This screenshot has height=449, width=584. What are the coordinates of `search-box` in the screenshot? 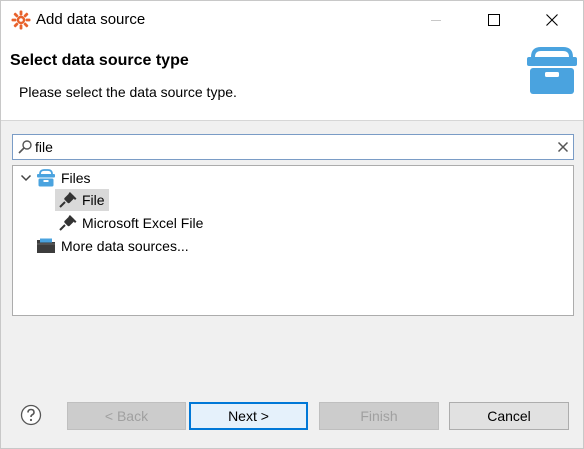 It's located at (293, 147).